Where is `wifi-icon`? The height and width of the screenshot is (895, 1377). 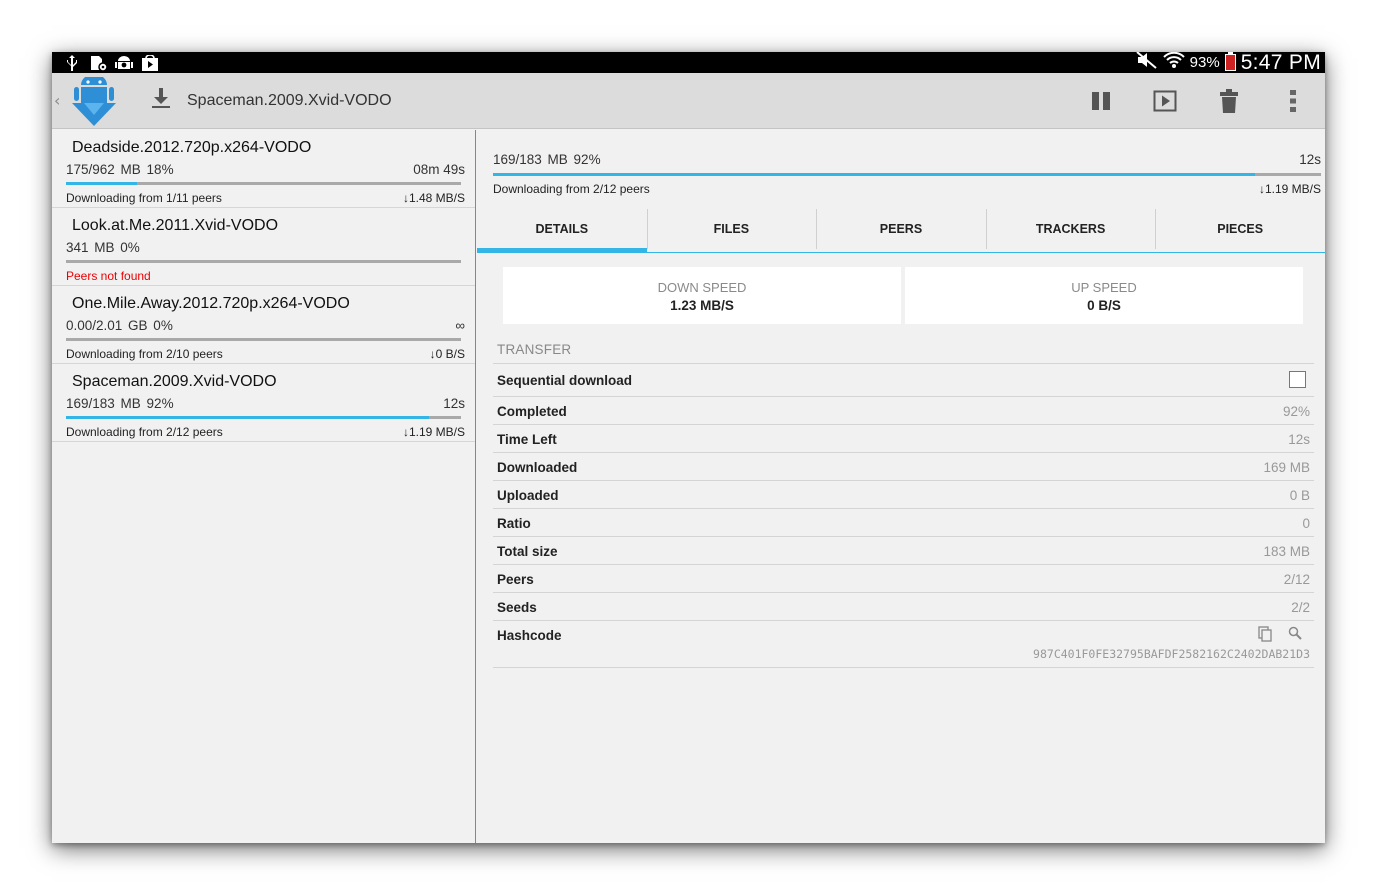
wifi-icon is located at coordinates (1173, 63).